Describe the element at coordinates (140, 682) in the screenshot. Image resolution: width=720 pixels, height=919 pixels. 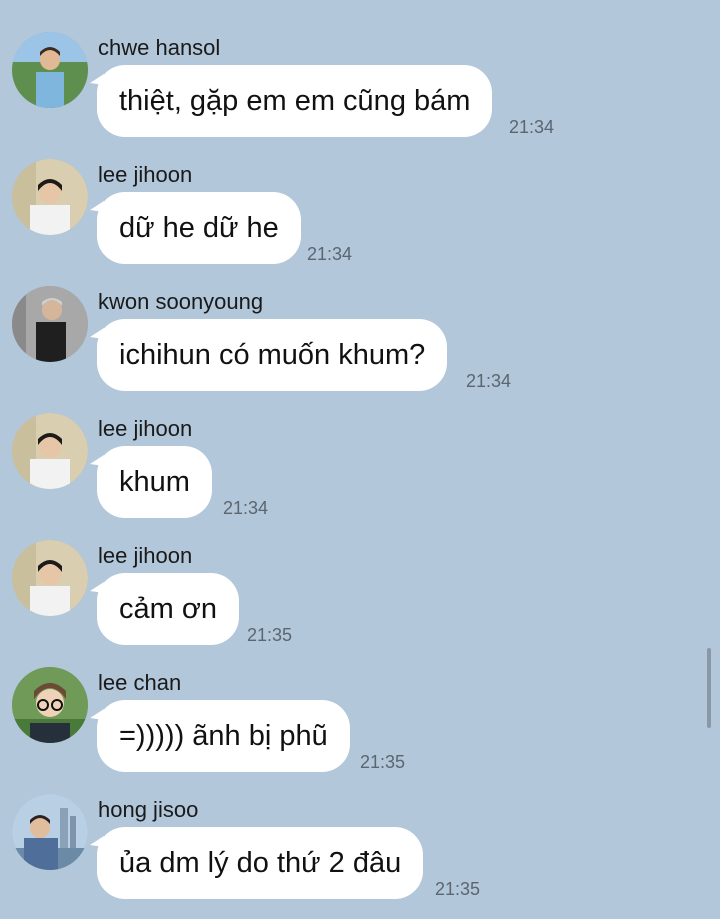
I see `sender-name: lee chan` at that location.